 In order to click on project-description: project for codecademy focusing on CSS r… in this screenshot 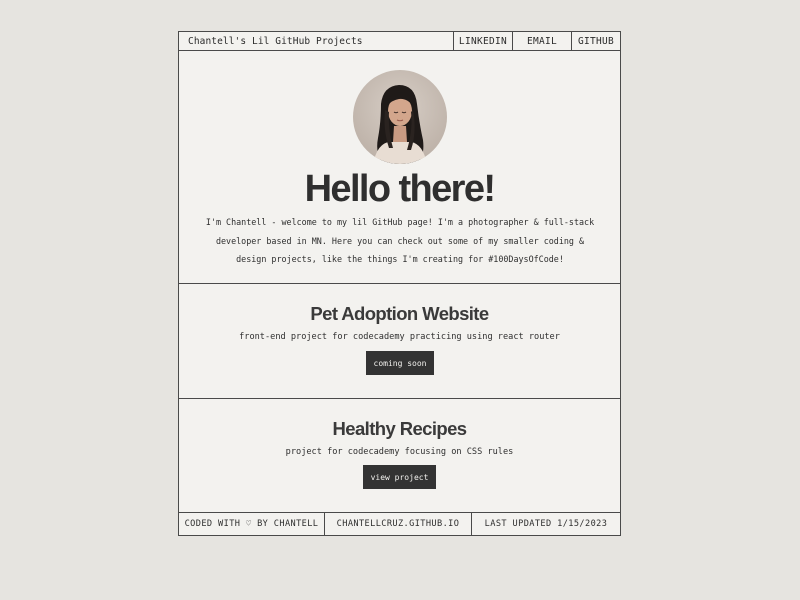, I will do `click(399, 452)`.